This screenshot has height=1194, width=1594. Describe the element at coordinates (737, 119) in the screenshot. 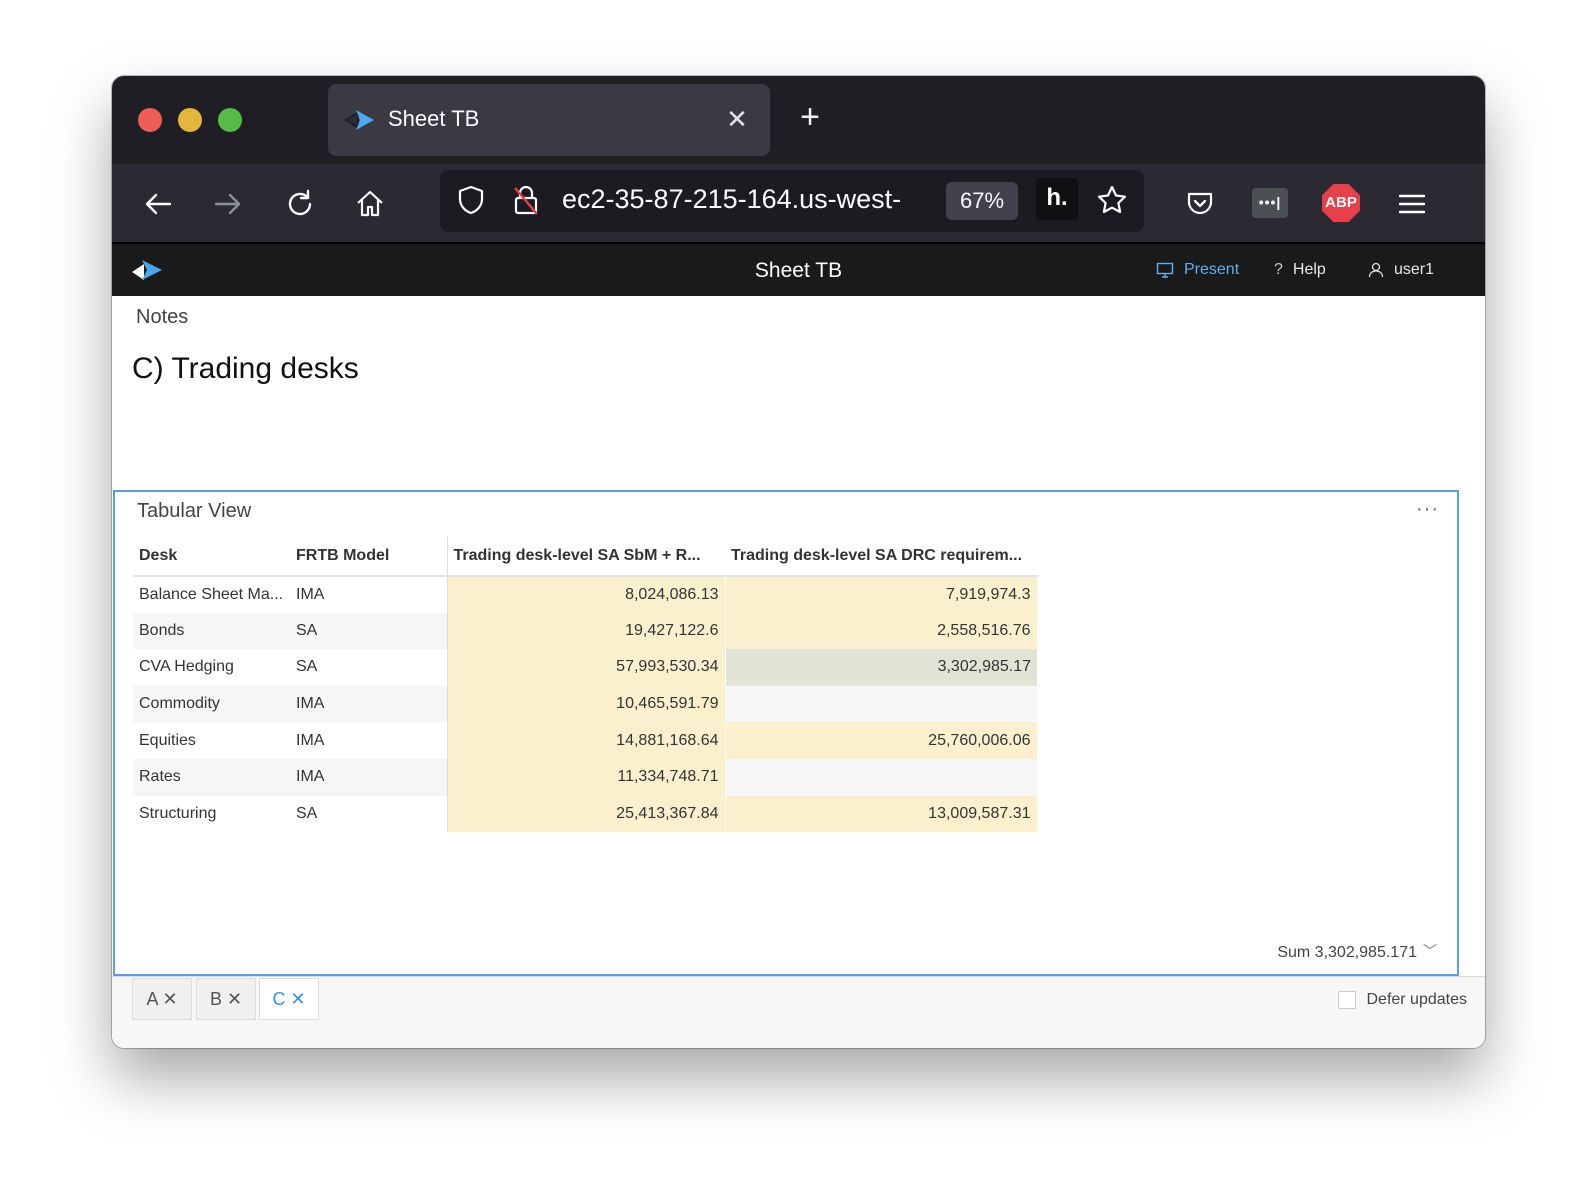

I see `tab-close-icon: ✕` at that location.